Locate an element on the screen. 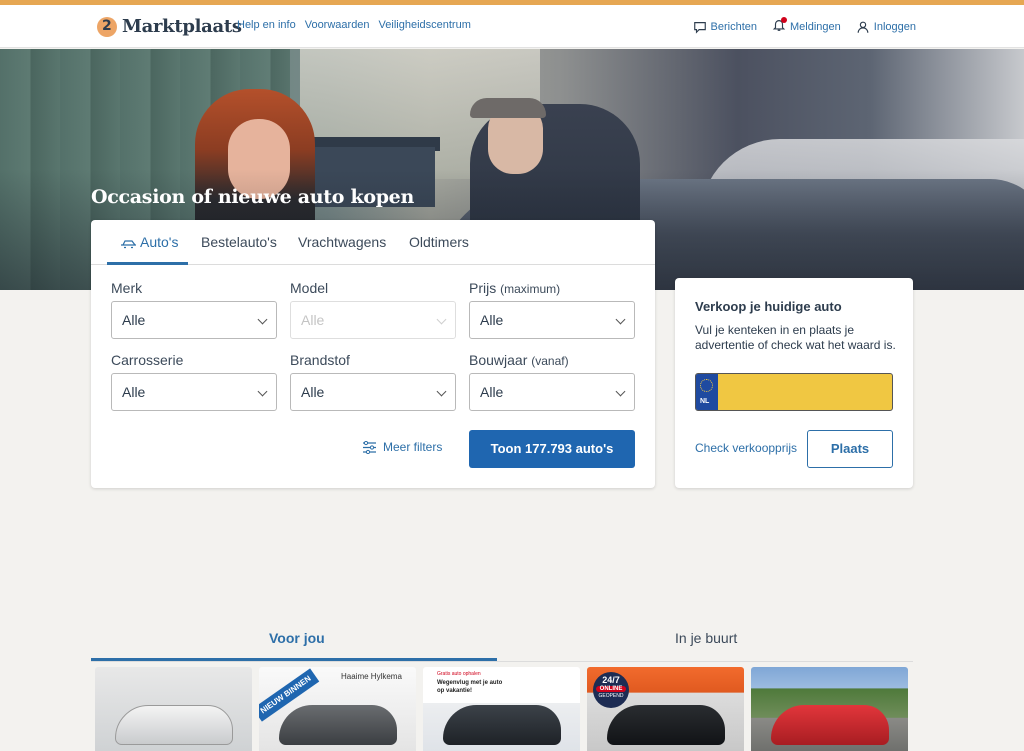 This screenshot has height=751, width=1024. car-icon is located at coordinates (128, 244).